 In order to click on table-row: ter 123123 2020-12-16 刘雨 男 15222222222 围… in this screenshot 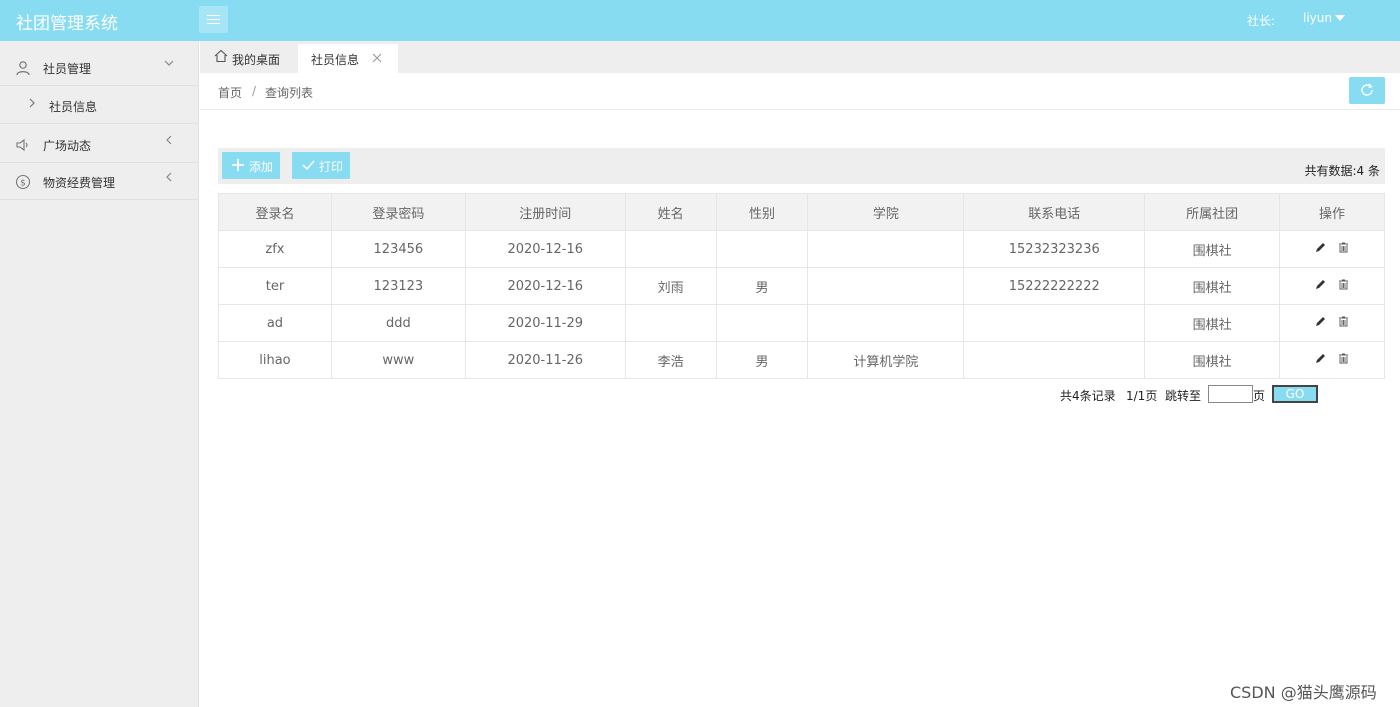, I will do `click(801, 286)`.